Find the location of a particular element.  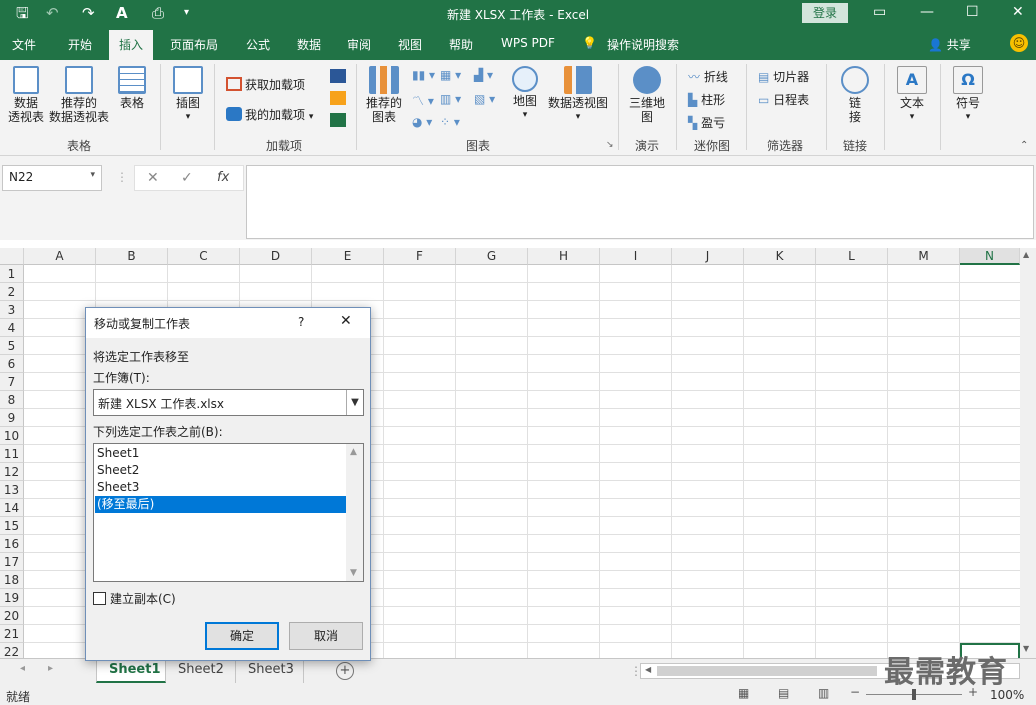

row-header-3: 3 is located at coordinates (12, 310).